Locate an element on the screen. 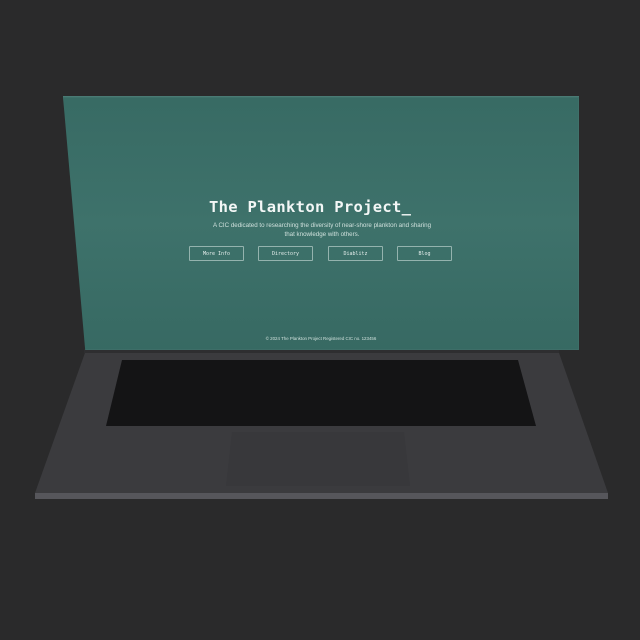 The height and width of the screenshot is (640, 640). keyboard-area is located at coordinates (321, 393).